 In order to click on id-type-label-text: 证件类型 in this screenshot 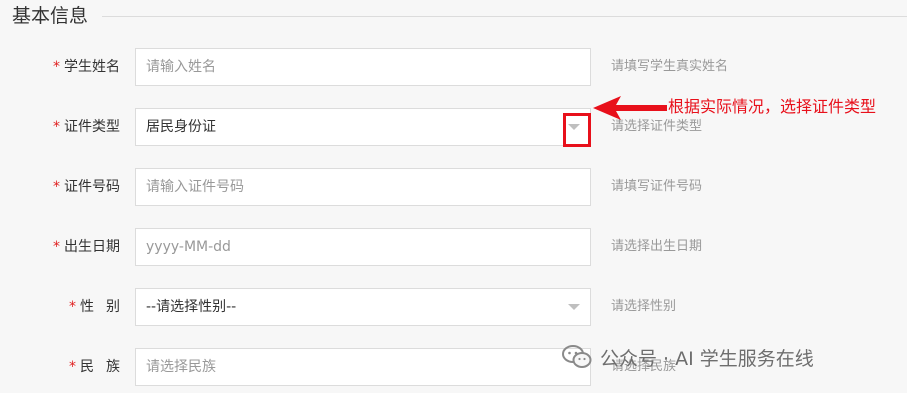, I will do `click(92, 127)`.